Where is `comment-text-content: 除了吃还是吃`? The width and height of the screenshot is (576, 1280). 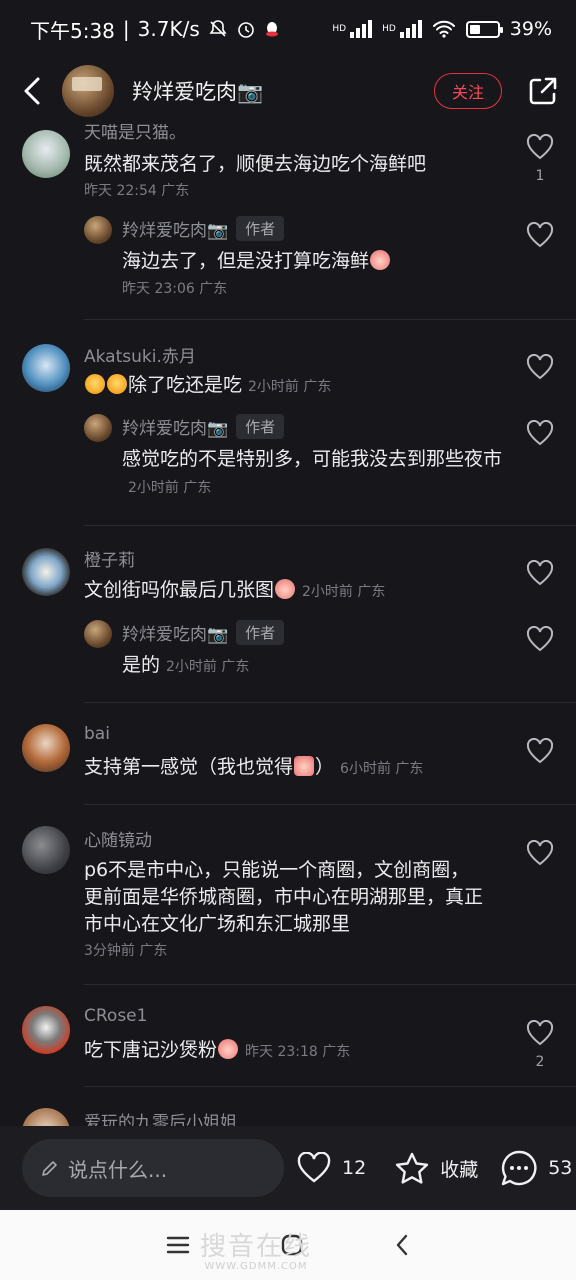 comment-text-content: 除了吃还是吃 is located at coordinates (185, 385).